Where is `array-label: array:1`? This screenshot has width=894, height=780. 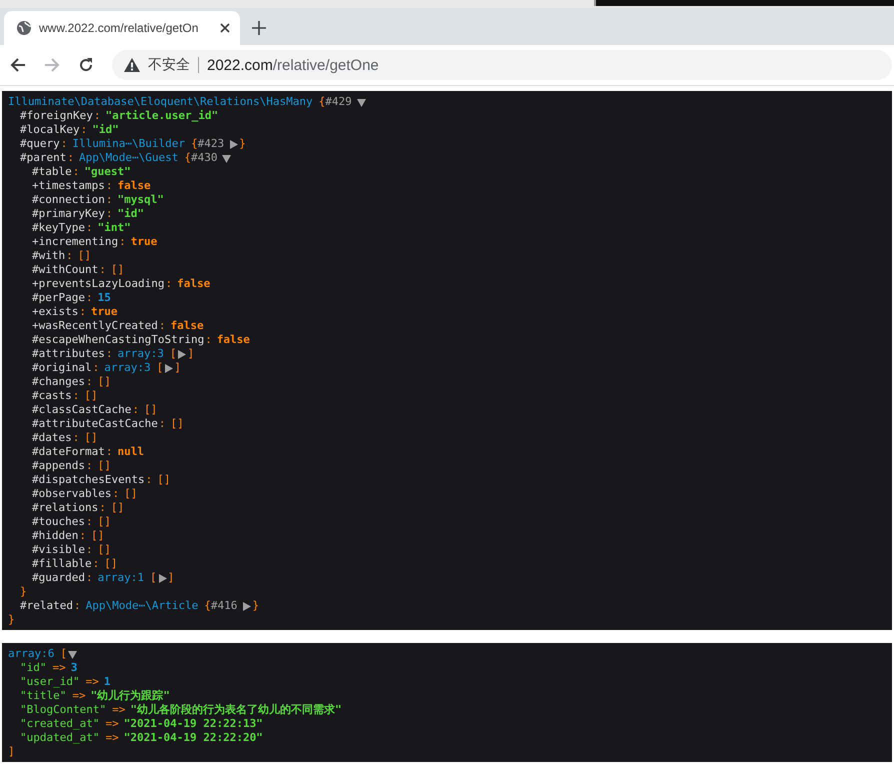 array-label: array:1 is located at coordinates (121, 578).